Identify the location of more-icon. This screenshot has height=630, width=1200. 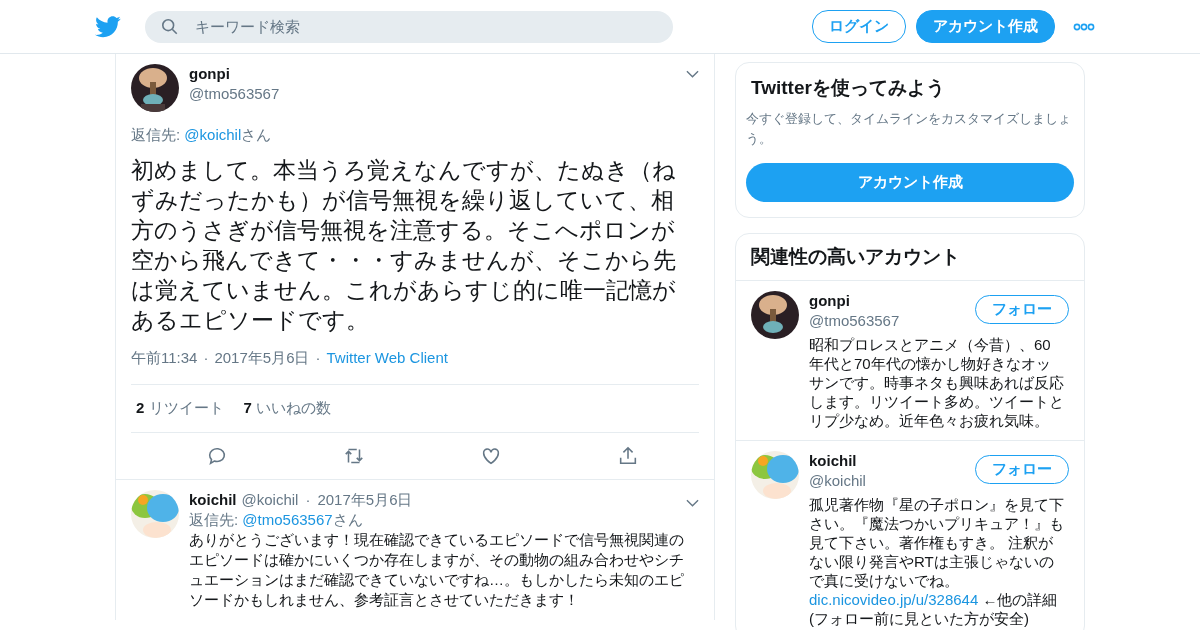
(1084, 26).